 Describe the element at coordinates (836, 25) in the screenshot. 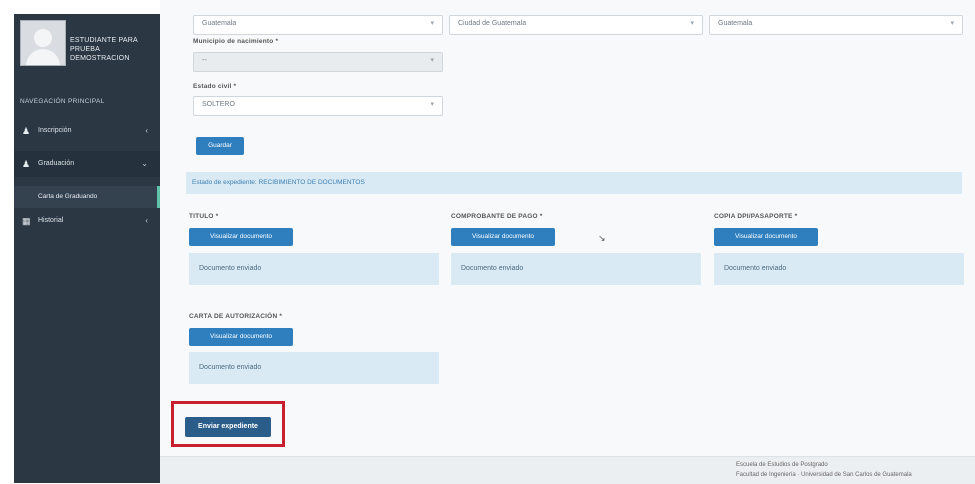

I see `pais-select: Guatemala ▾` at that location.